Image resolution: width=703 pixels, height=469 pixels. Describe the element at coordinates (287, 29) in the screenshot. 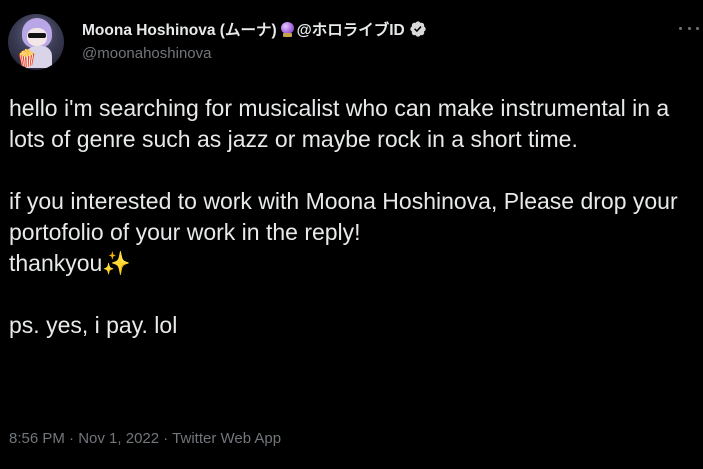

I see `crystal-ball-icon` at that location.